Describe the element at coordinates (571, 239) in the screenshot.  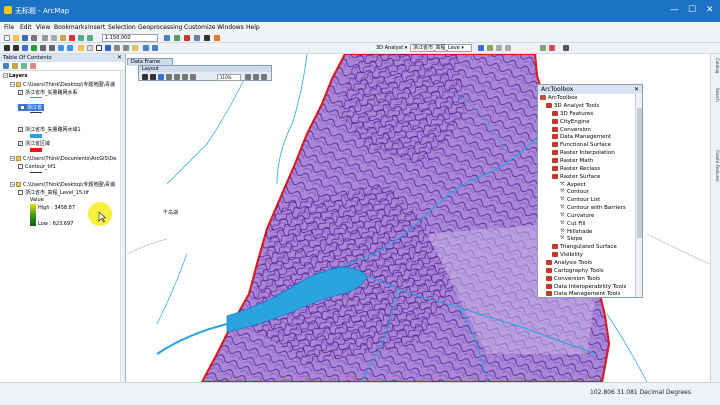
I see `toolbox-item: ⚒ Slope` at that location.